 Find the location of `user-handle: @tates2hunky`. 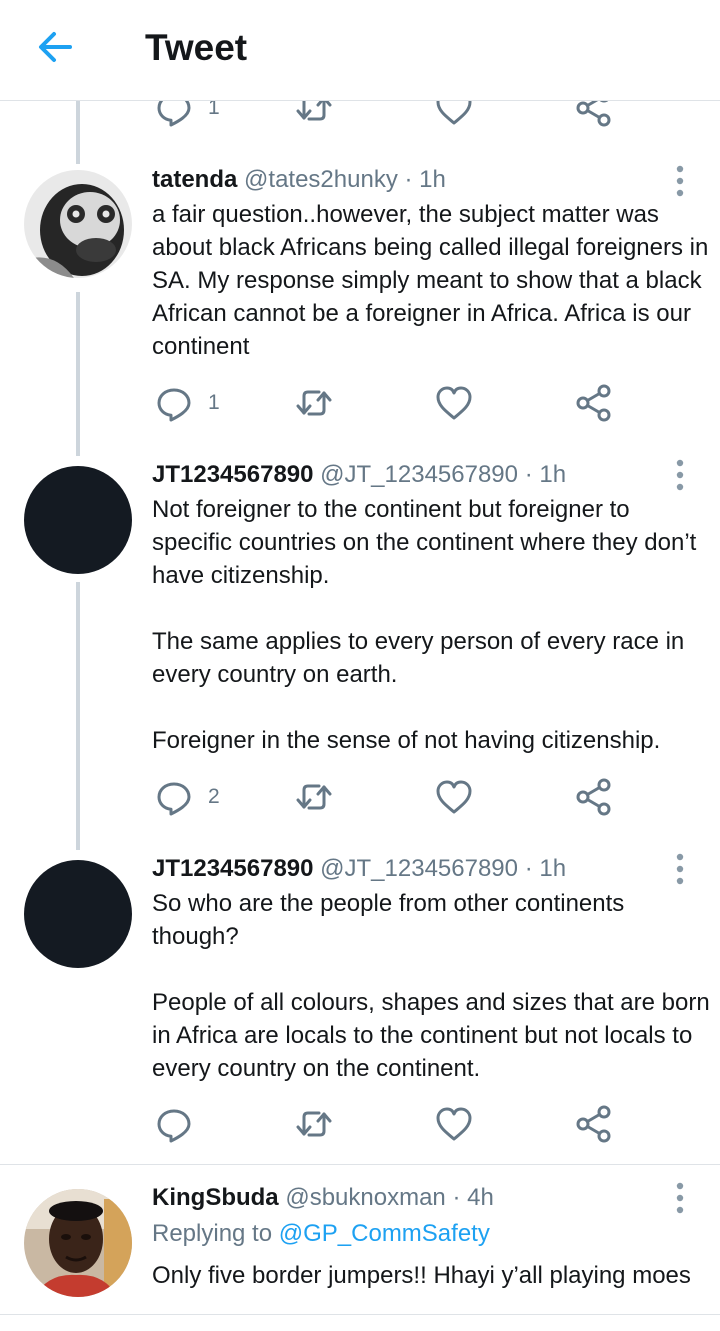

user-handle: @tates2hunky is located at coordinates (321, 179).